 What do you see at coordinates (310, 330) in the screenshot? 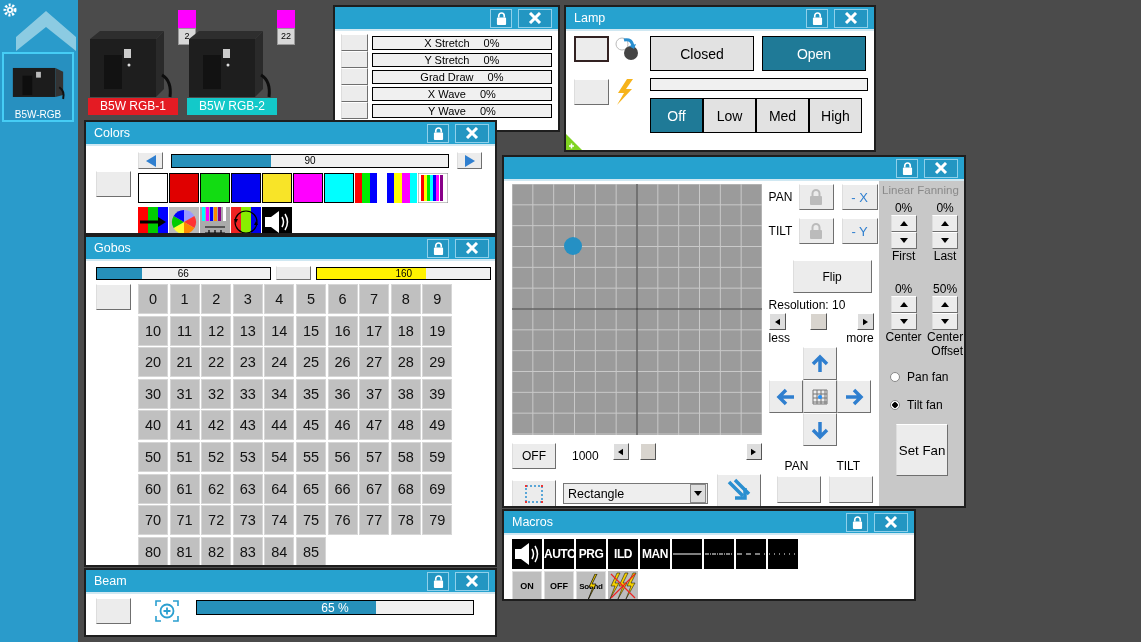
I see `gobo-button: 15` at bounding box center [310, 330].